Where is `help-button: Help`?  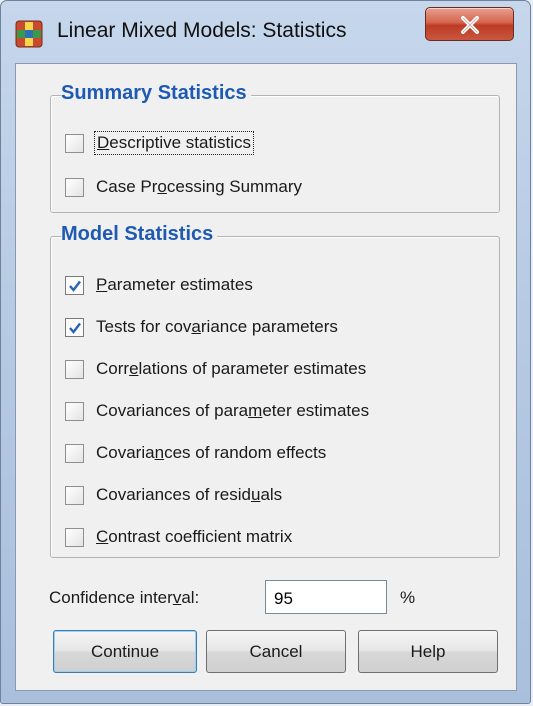 help-button: Help is located at coordinates (428, 651).